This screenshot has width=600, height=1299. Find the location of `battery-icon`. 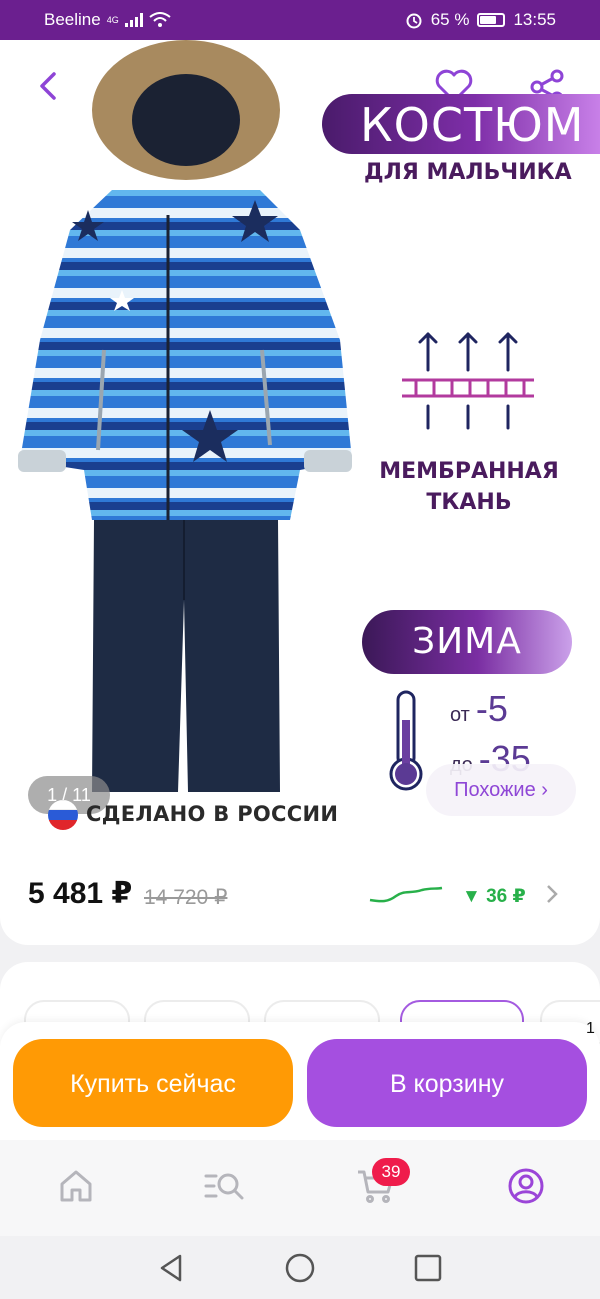

battery-icon is located at coordinates (491, 20).